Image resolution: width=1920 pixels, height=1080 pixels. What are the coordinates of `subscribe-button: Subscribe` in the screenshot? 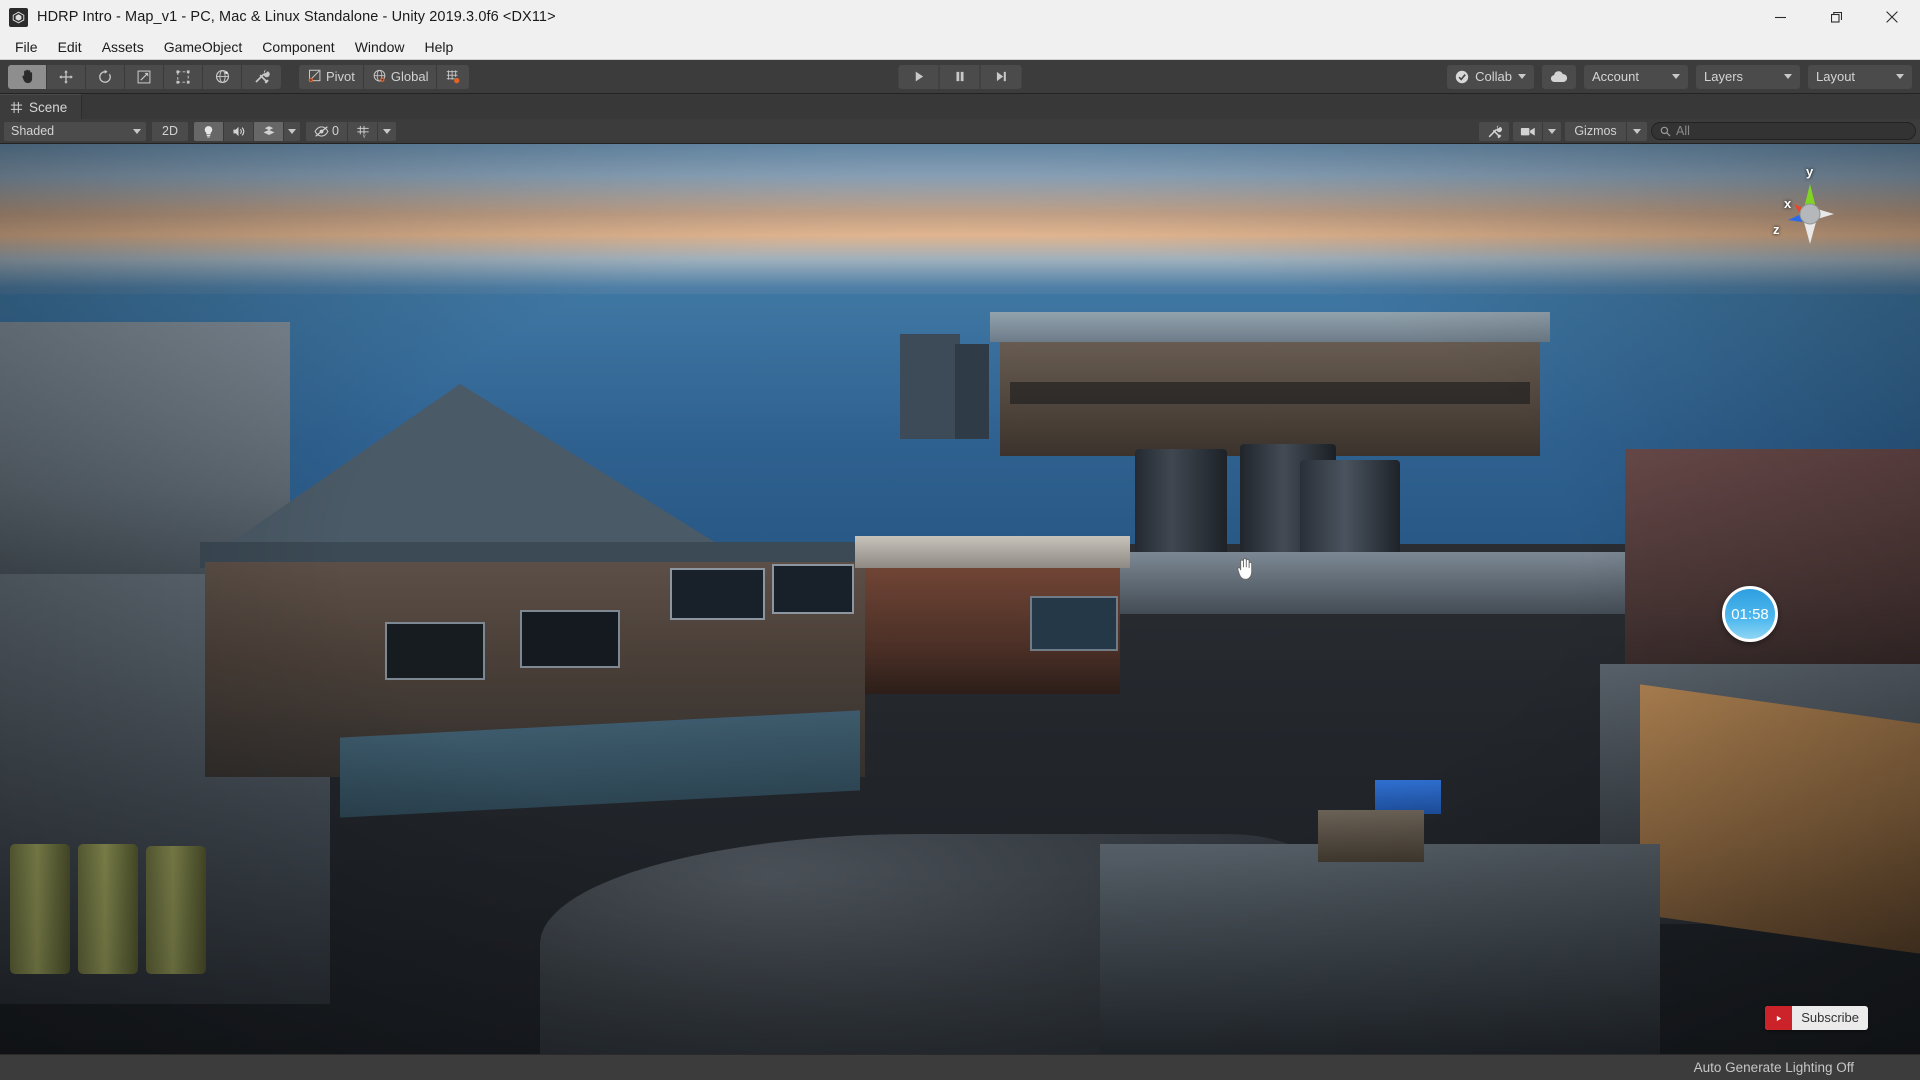 It's located at (1816, 1018).